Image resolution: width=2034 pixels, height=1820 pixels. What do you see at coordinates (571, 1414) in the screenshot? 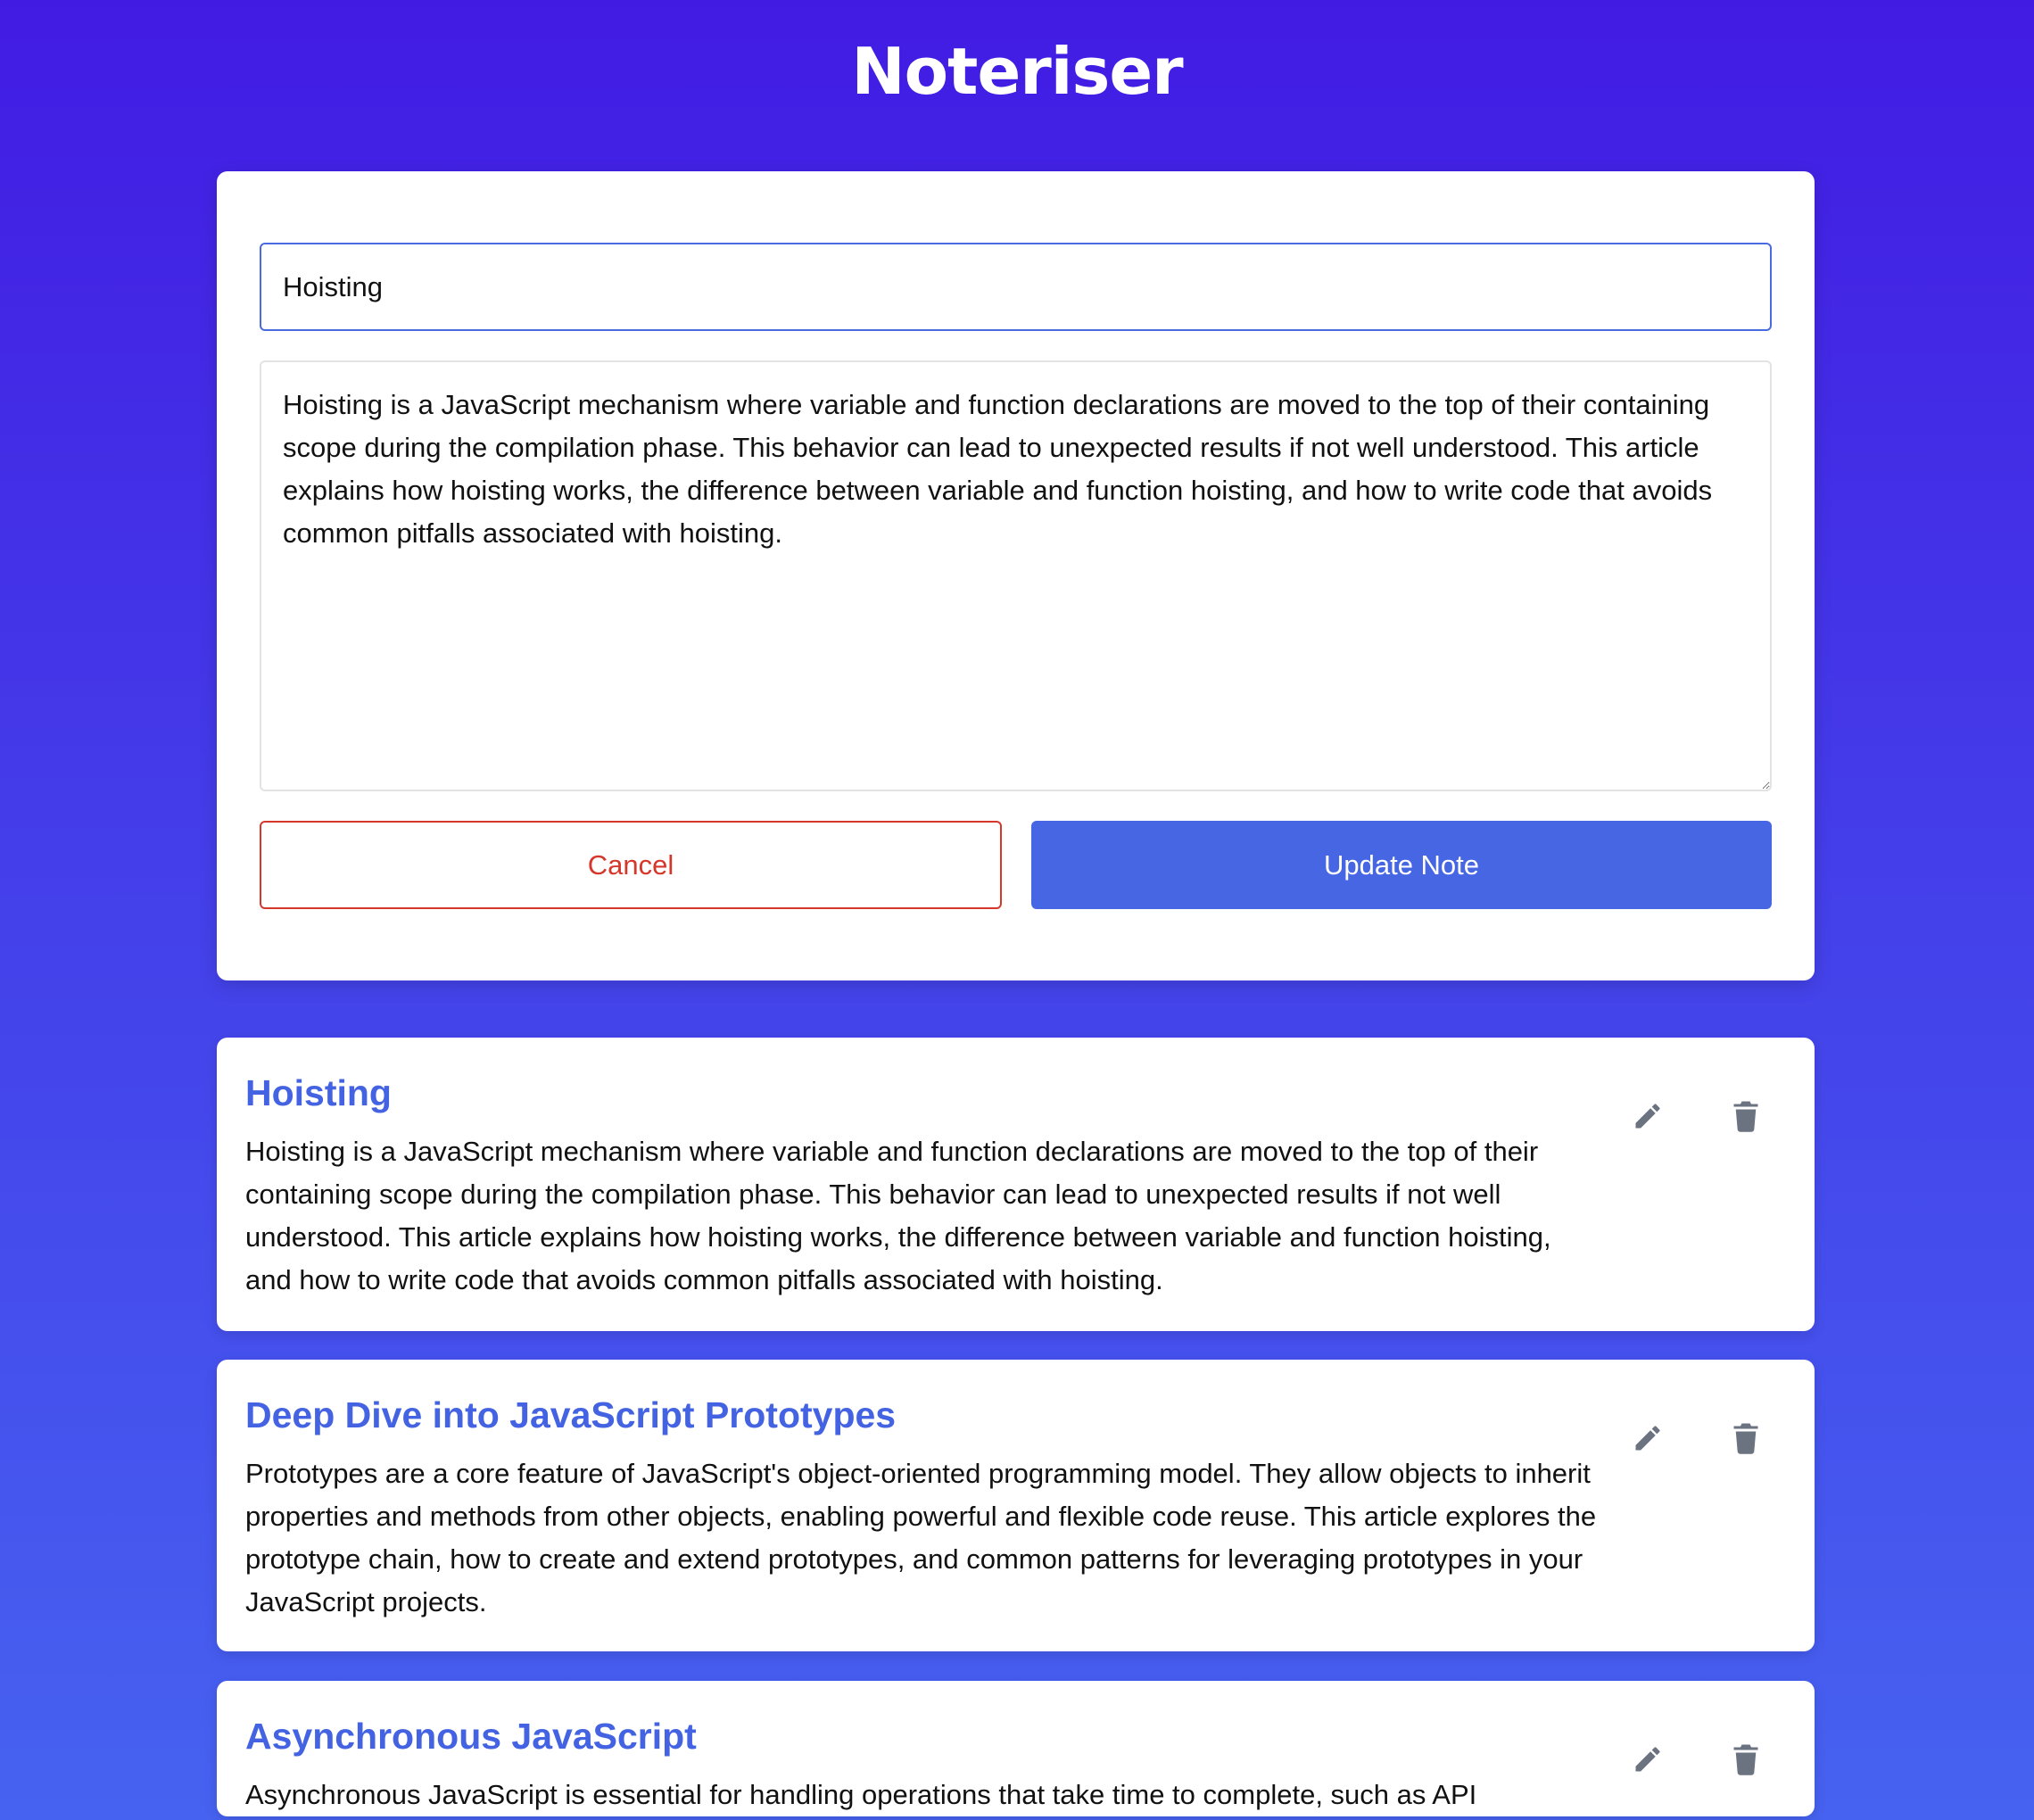
I see `note-title: Deep Dive into JavaScript Prototypes` at bounding box center [571, 1414].